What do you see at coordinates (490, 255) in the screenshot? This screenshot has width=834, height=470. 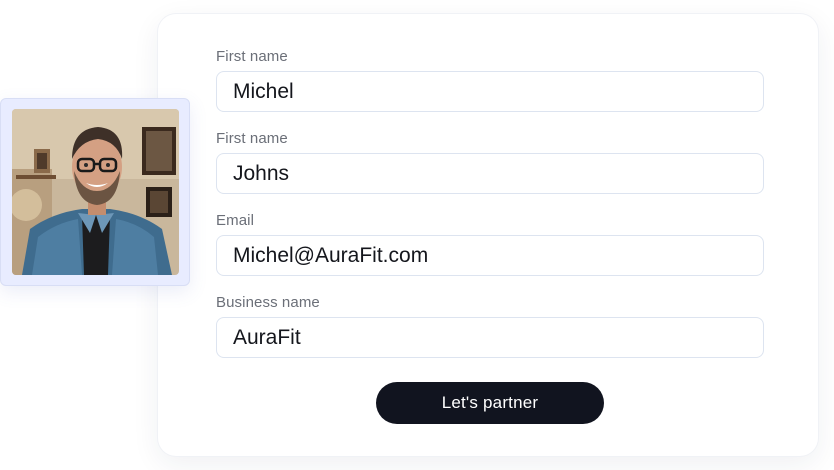 I see `email-input` at bounding box center [490, 255].